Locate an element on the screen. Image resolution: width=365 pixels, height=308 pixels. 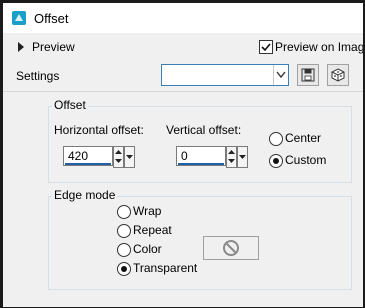
settings-label: Settings is located at coordinates (38, 76).